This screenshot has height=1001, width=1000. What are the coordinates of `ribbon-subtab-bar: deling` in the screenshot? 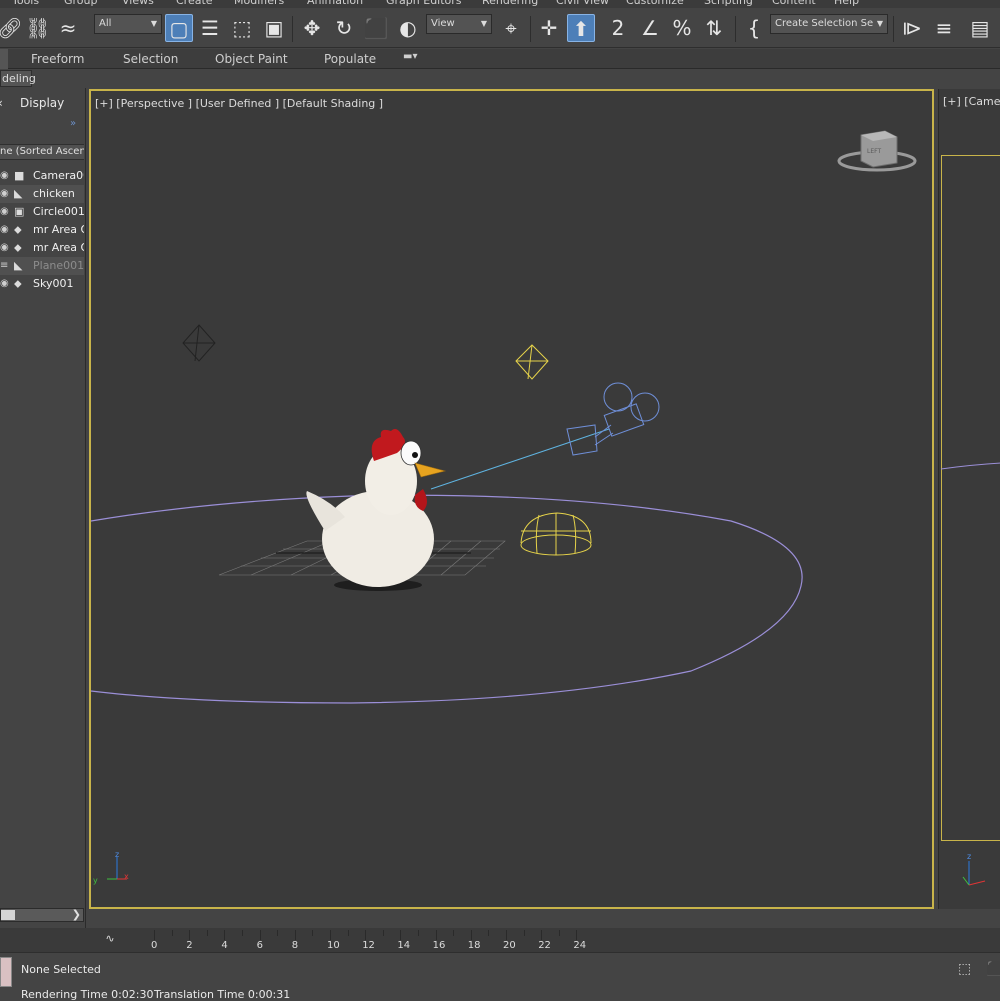 It's located at (500, 79).